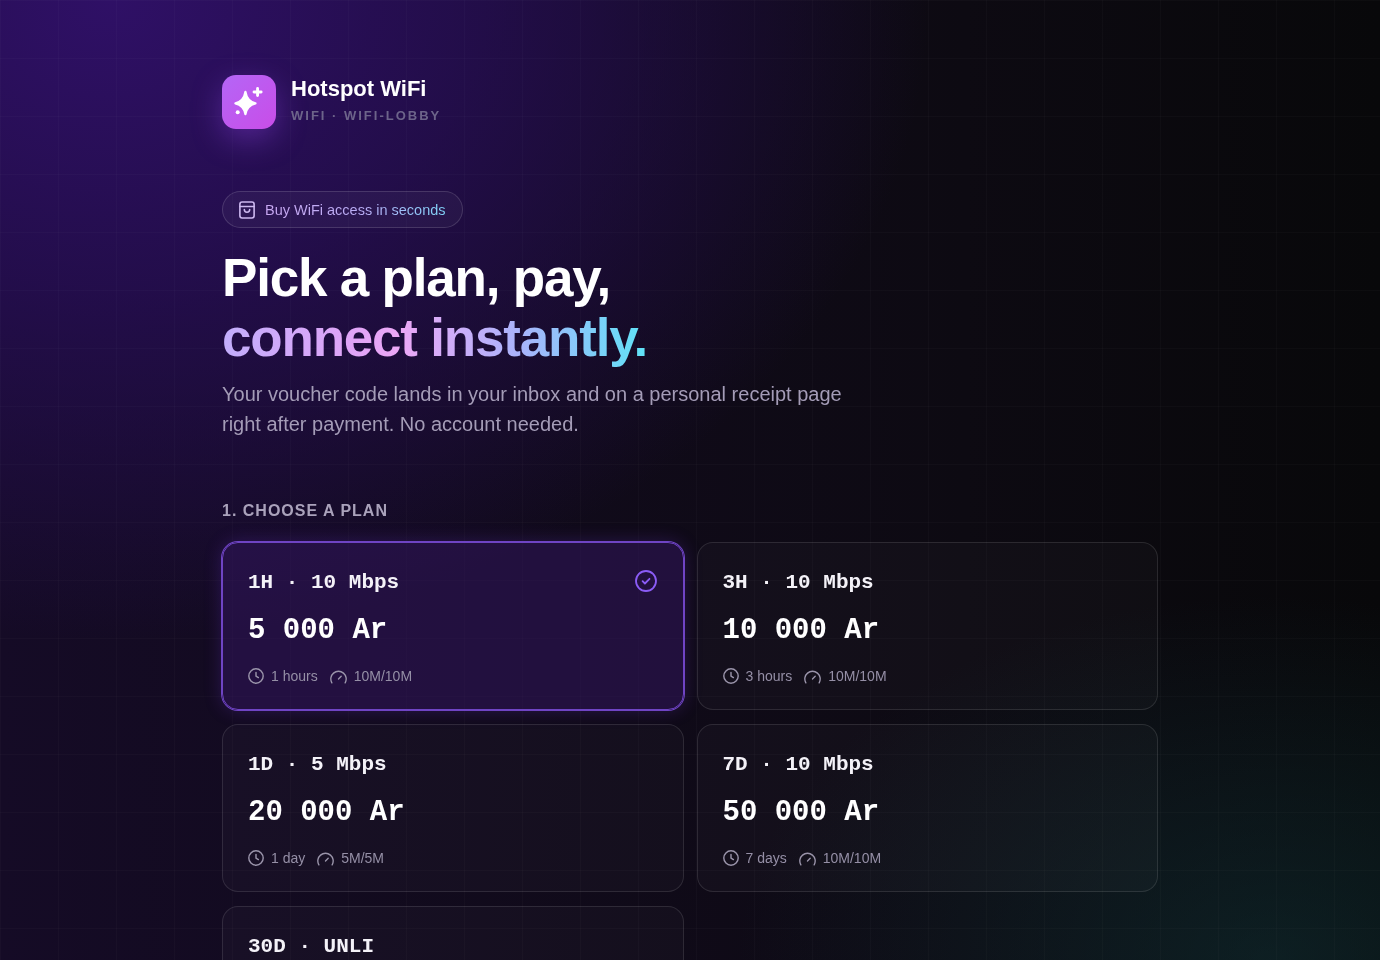  What do you see at coordinates (326, 813) in the screenshot?
I see `plan-price: 20 000 Ar` at bounding box center [326, 813].